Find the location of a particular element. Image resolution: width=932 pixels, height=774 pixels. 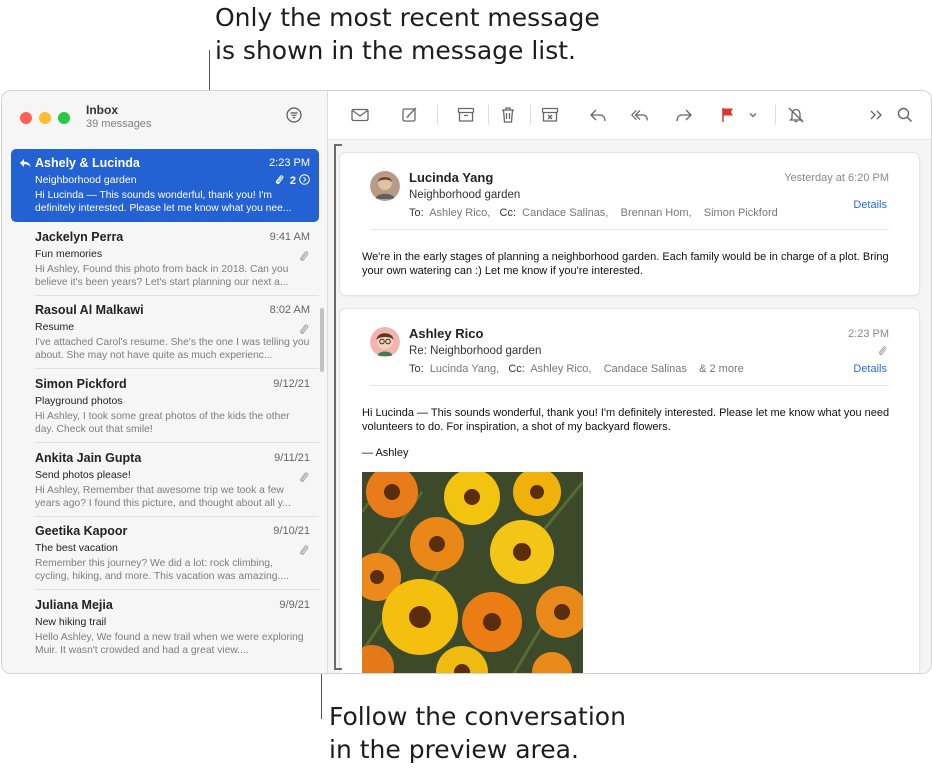

mailbox-count: 39 messages is located at coordinates (119, 124).